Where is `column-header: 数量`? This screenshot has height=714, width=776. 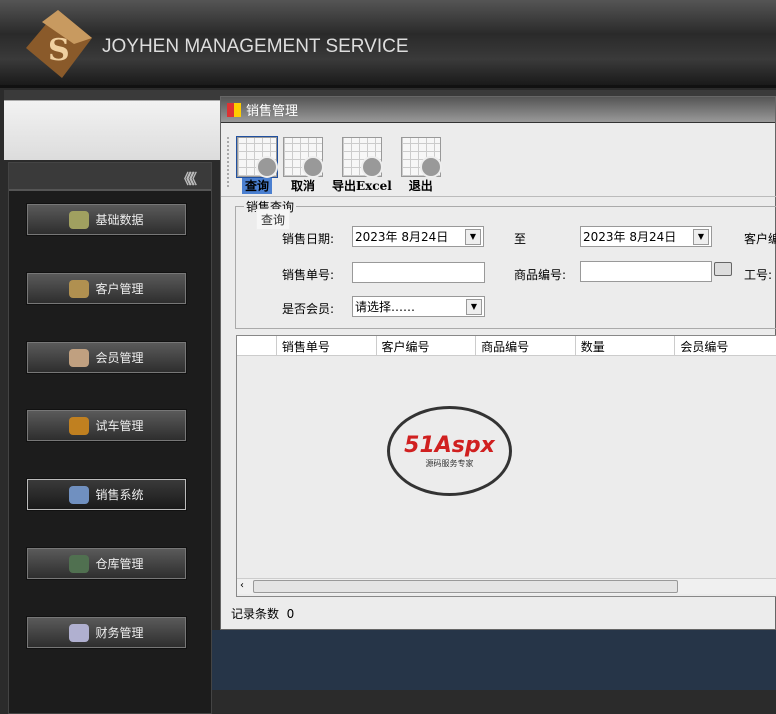 column-header: 数量 is located at coordinates (626, 345).